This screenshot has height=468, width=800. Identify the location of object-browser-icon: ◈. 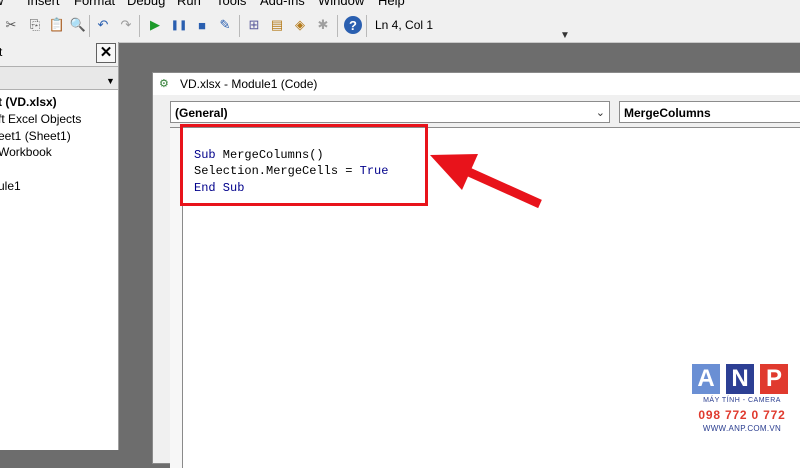
(300, 25).